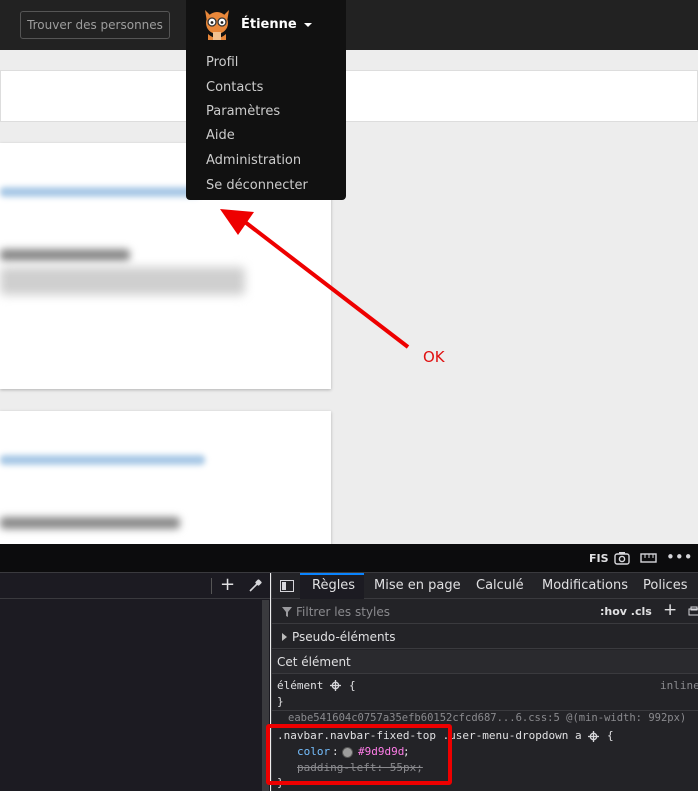 The width and height of the screenshot is (698, 791). Describe the element at coordinates (679, 557) in the screenshot. I see `more-options-icon: •••` at that location.